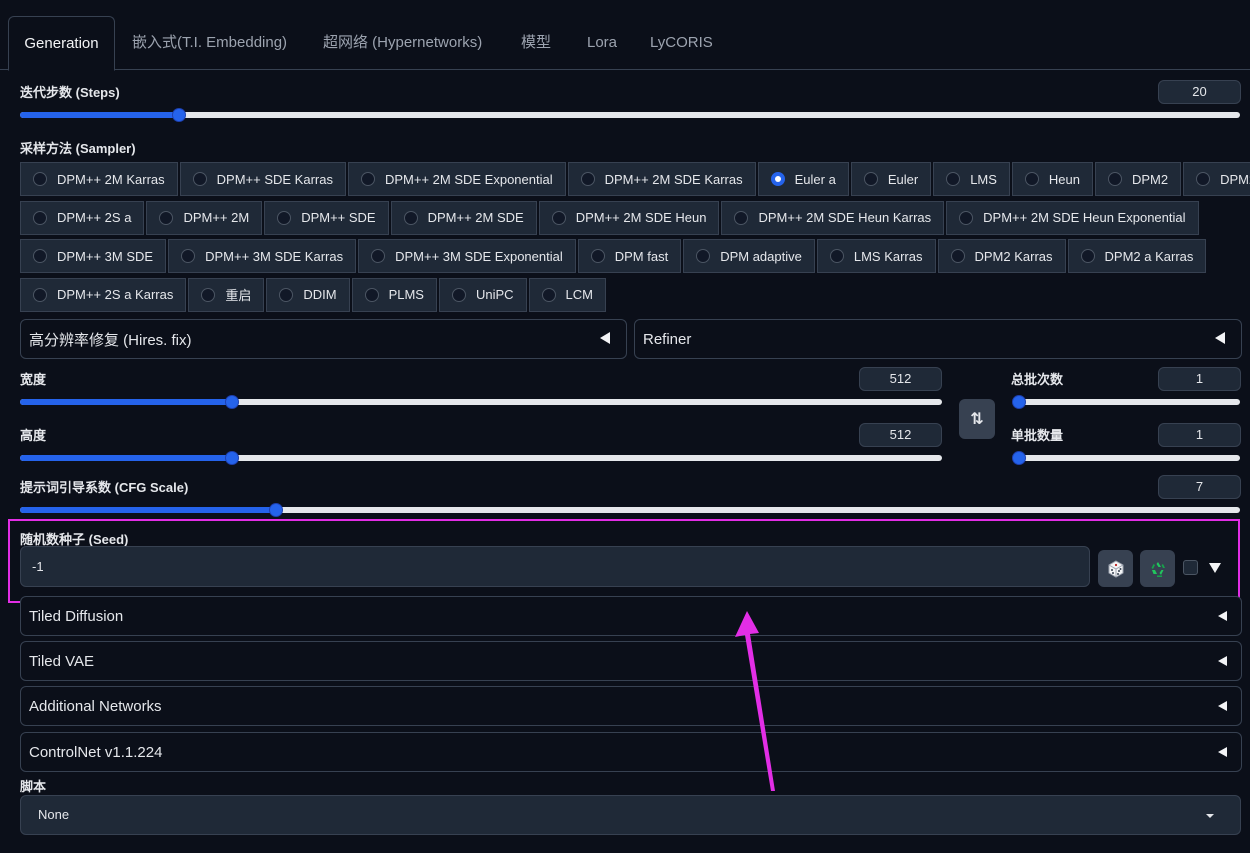  Describe the element at coordinates (803, 179) in the screenshot. I see `sampler-option: Euler a` at that location.